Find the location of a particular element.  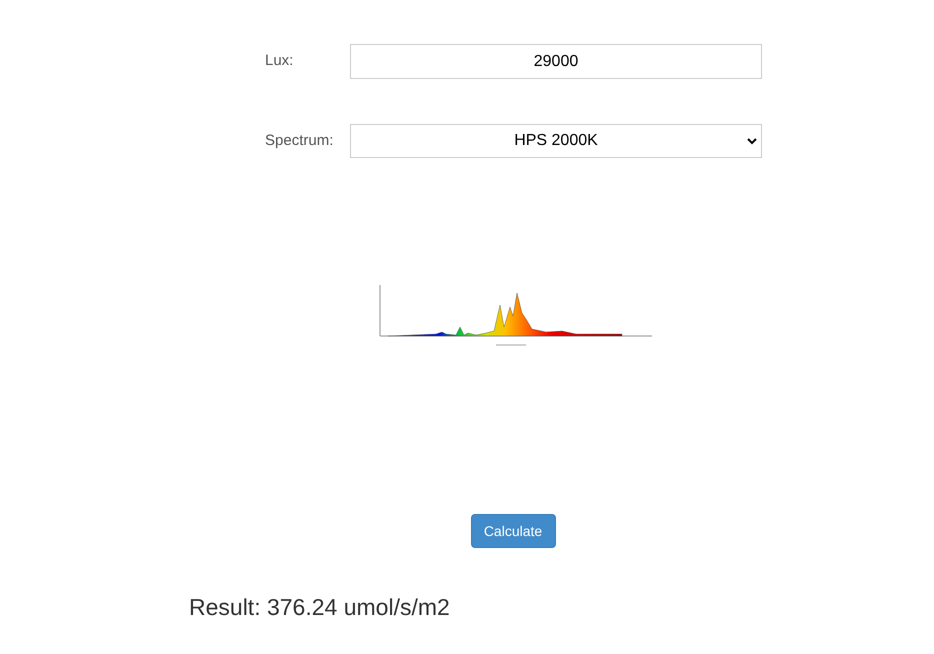

calculate-button: Calculate is located at coordinates (513, 531).